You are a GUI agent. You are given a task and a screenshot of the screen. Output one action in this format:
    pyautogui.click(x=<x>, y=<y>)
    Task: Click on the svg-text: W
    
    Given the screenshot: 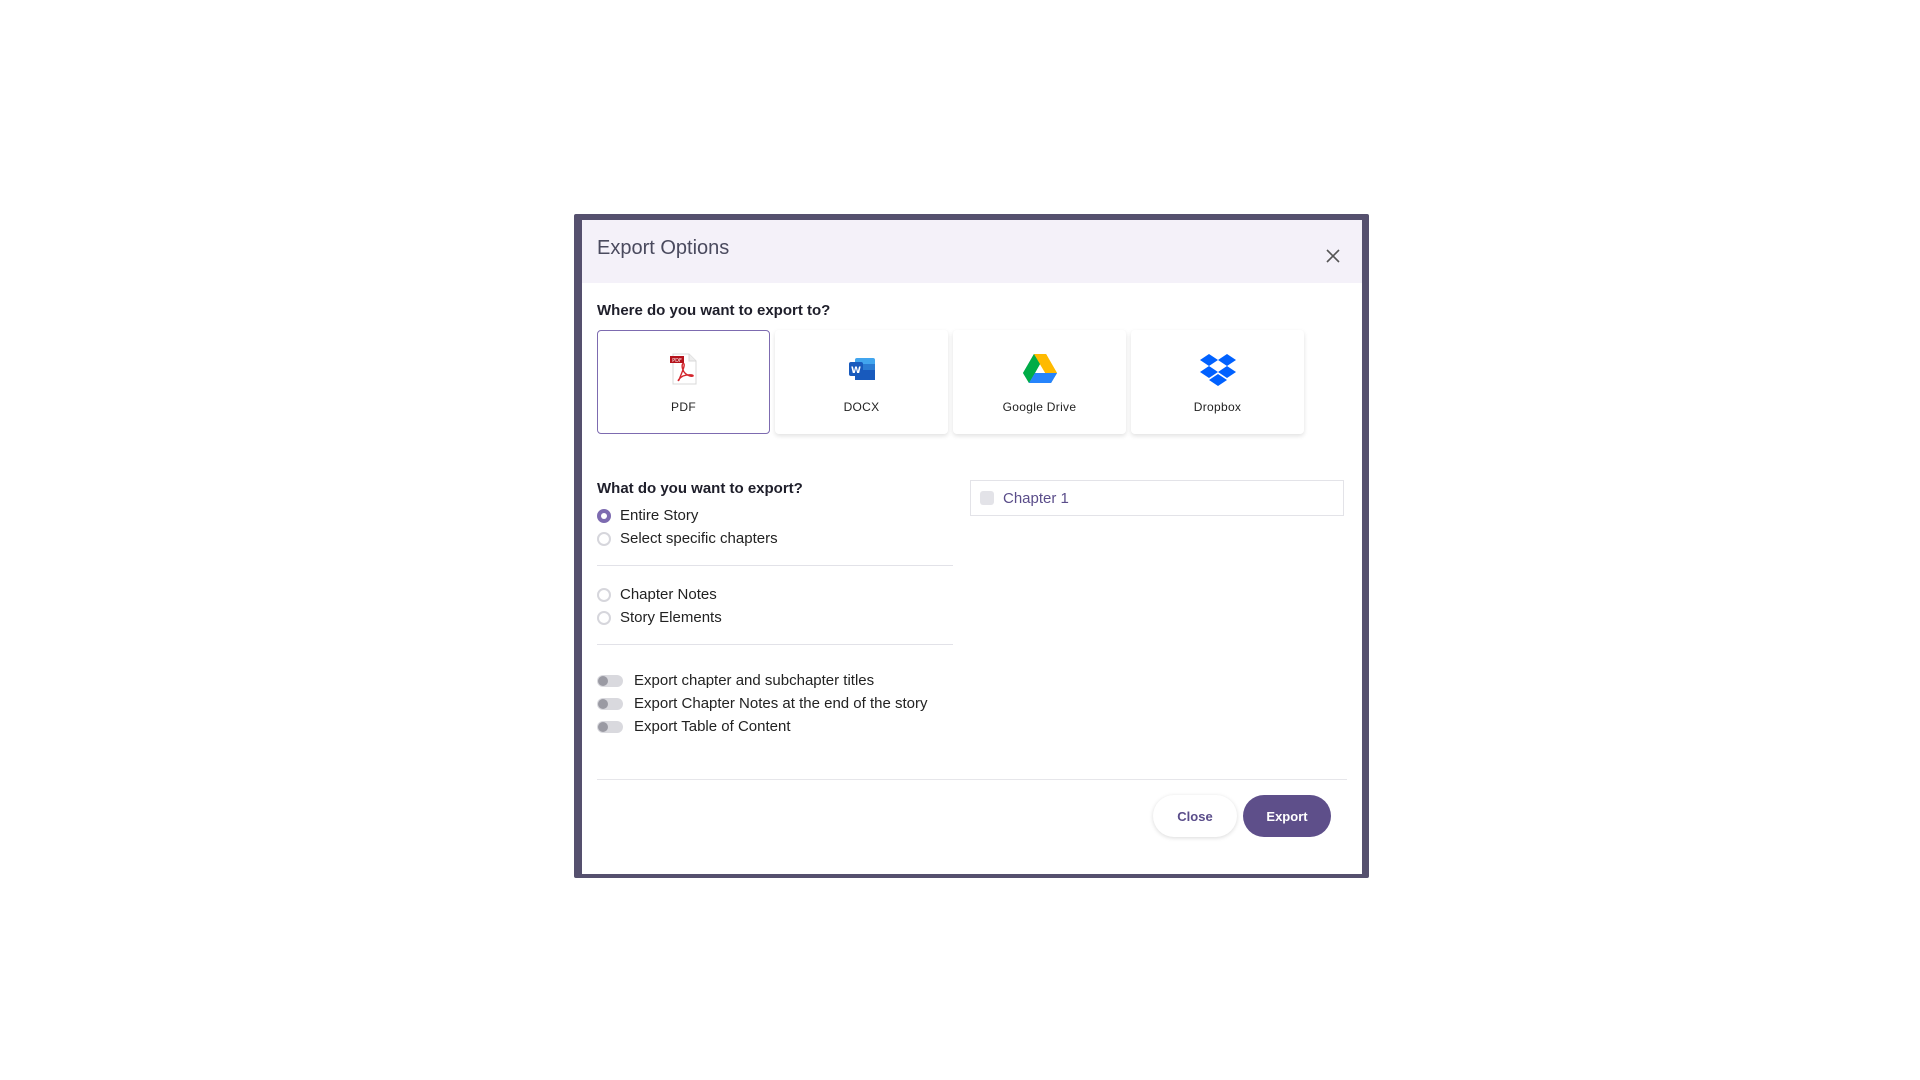 What is the action you would take?
    pyautogui.click(x=856, y=371)
    